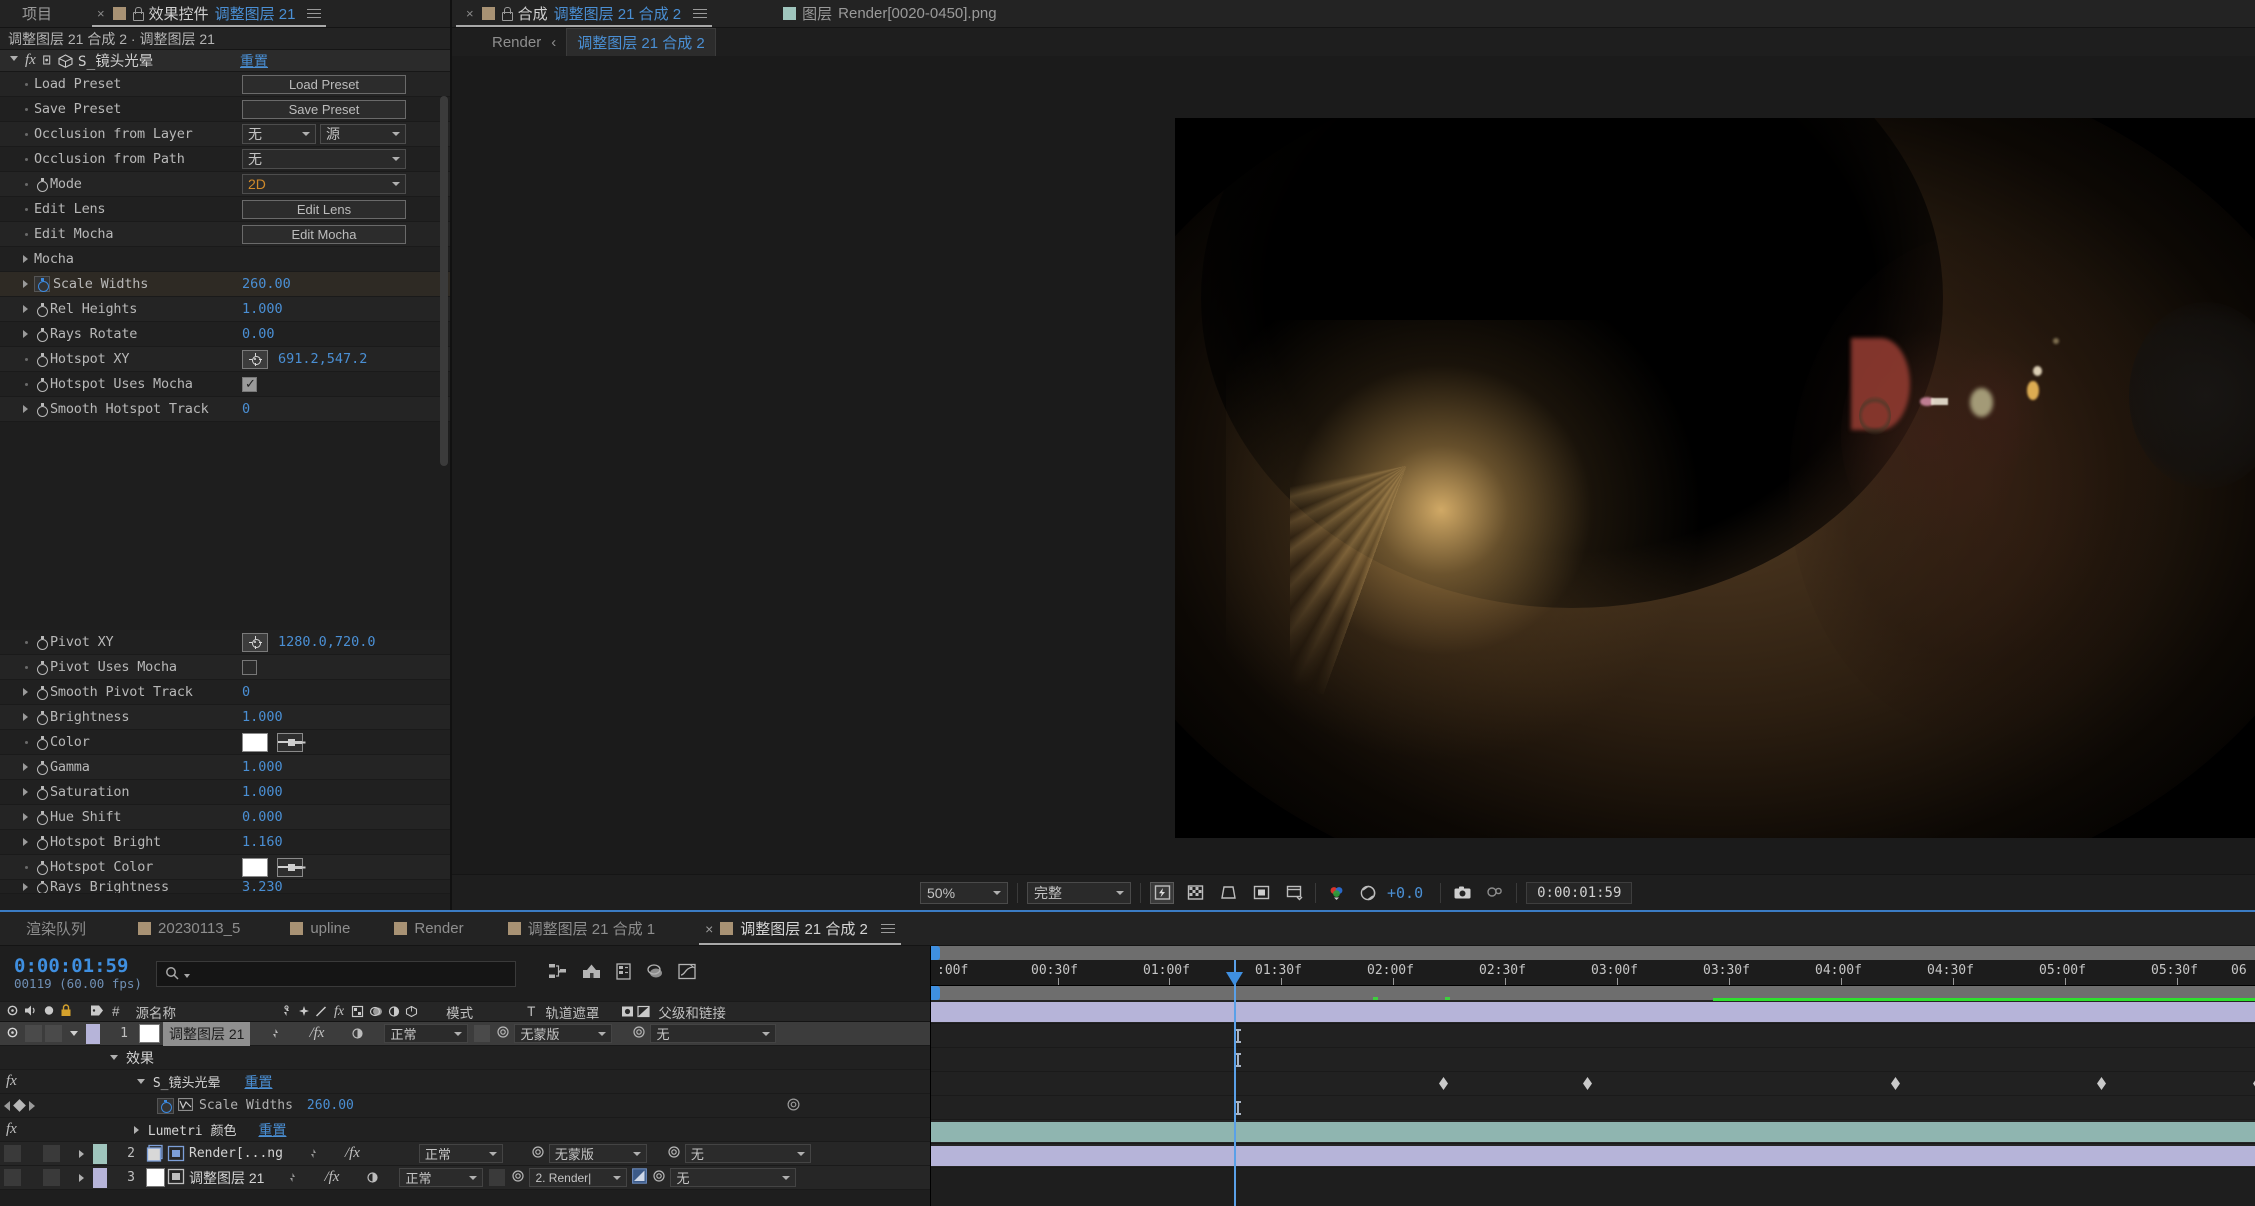 The height and width of the screenshot is (1206, 2255). I want to click on adjustment-layer-icon, so click(357, 1033).